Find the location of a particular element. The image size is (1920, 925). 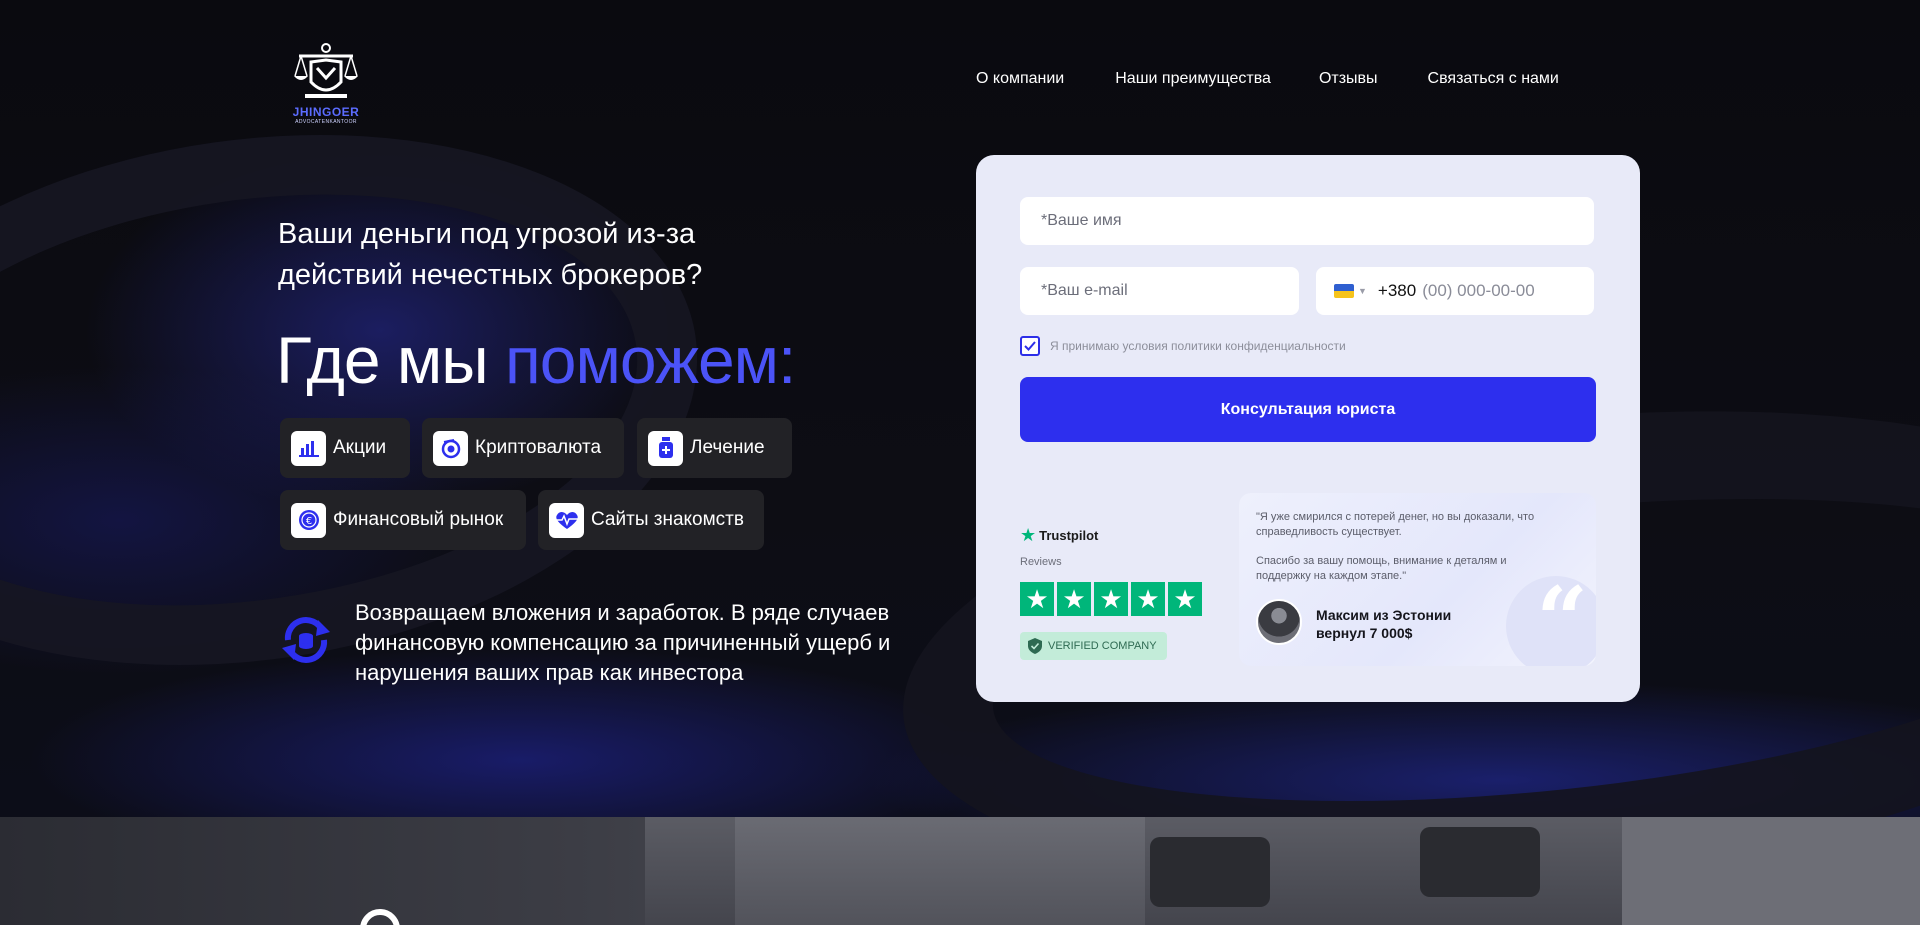

headline-accent: поможем: is located at coordinates (650, 360).